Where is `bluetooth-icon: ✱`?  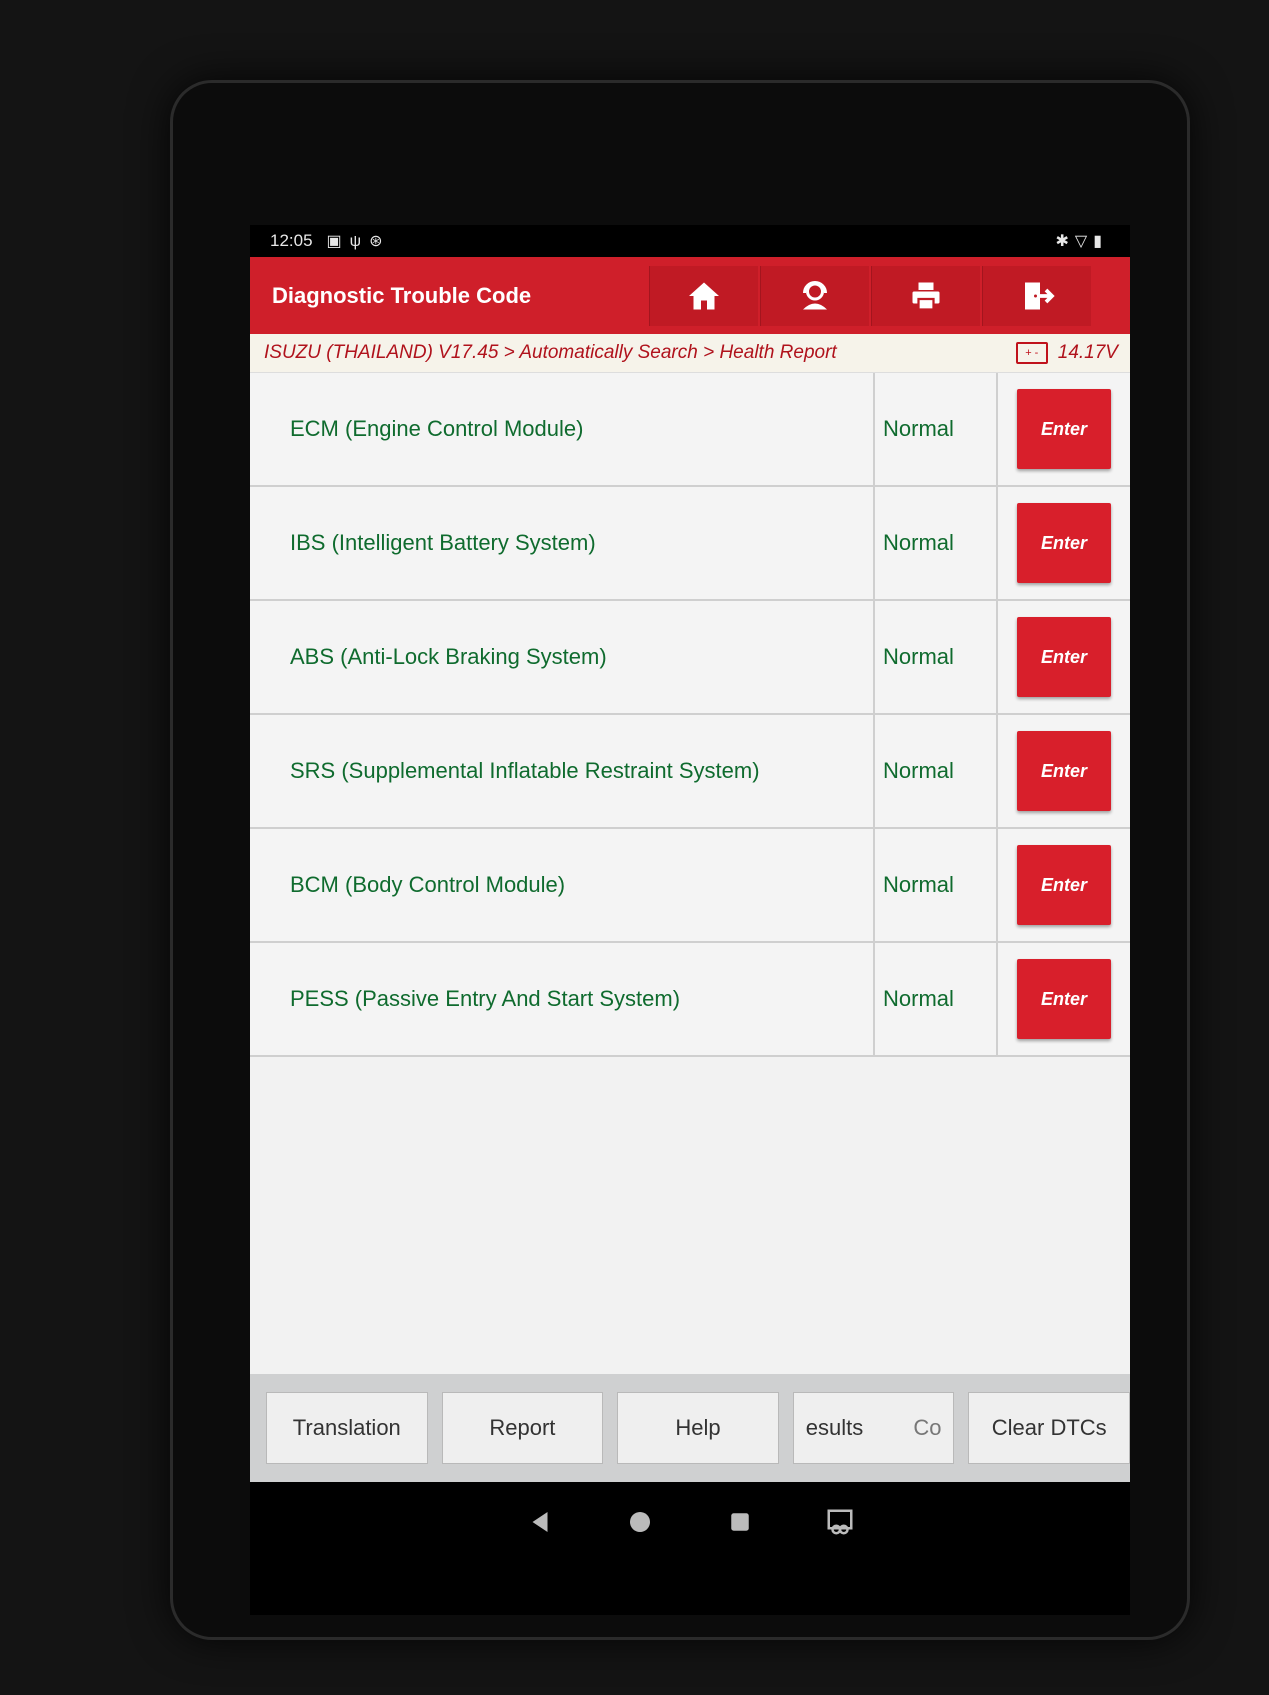 bluetooth-icon: ✱ is located at coordinates (1065, 241).